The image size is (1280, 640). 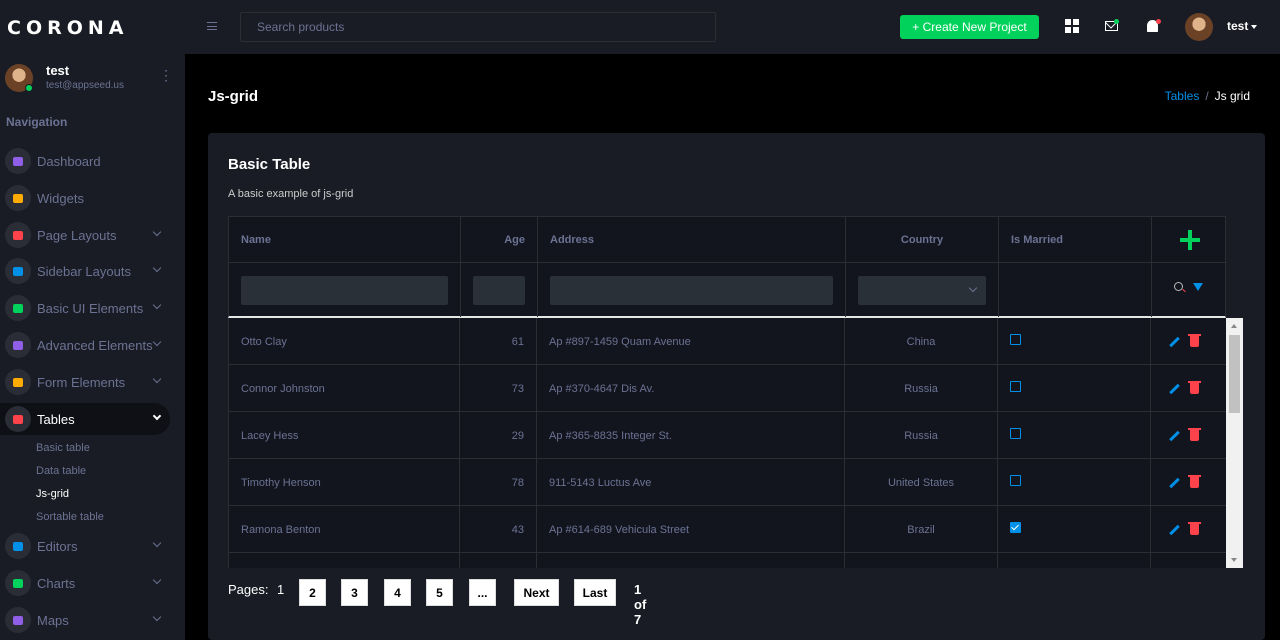 I want to click on subnav-item-js-grid: Js-grid, so click(x=52, y=494).